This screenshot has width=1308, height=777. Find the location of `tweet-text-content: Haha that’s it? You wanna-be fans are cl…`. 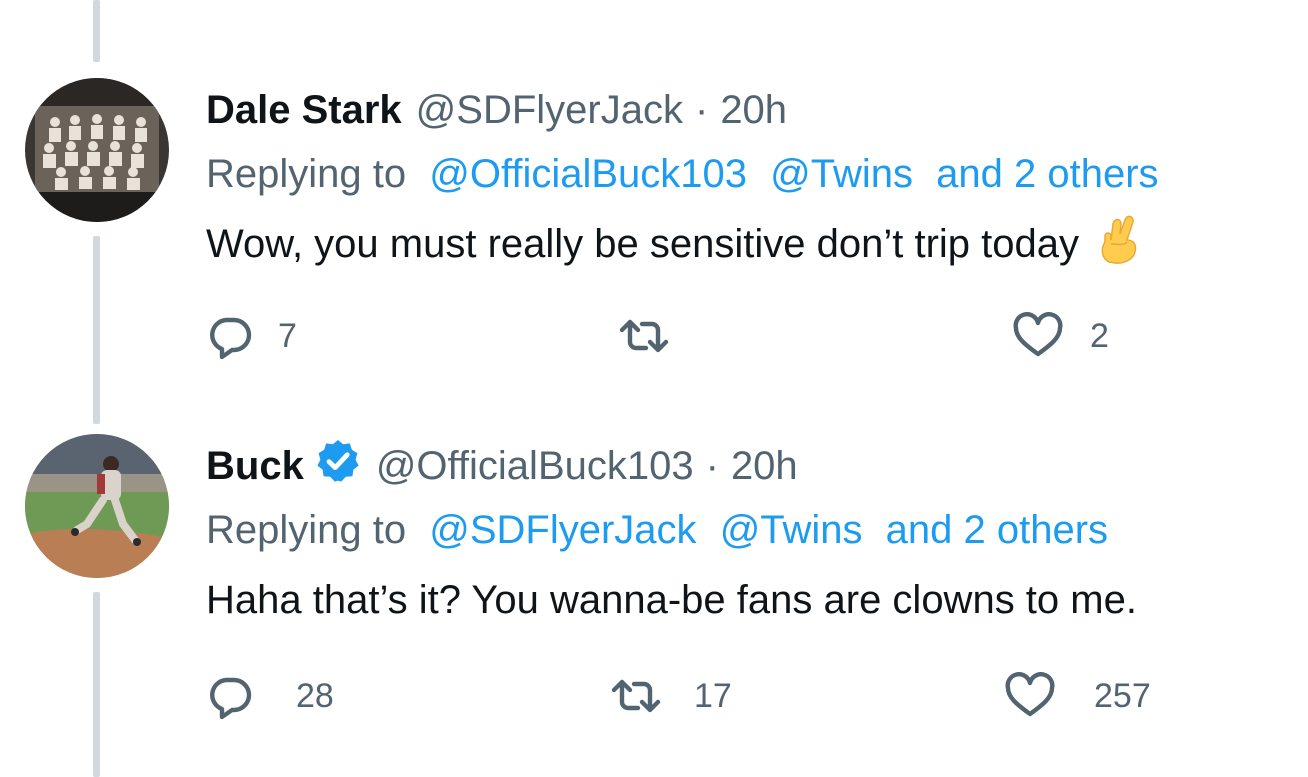

tweet-text-content: Haha that’s it? You wanna-be fans are cl… is located at coordinates (671, 599).